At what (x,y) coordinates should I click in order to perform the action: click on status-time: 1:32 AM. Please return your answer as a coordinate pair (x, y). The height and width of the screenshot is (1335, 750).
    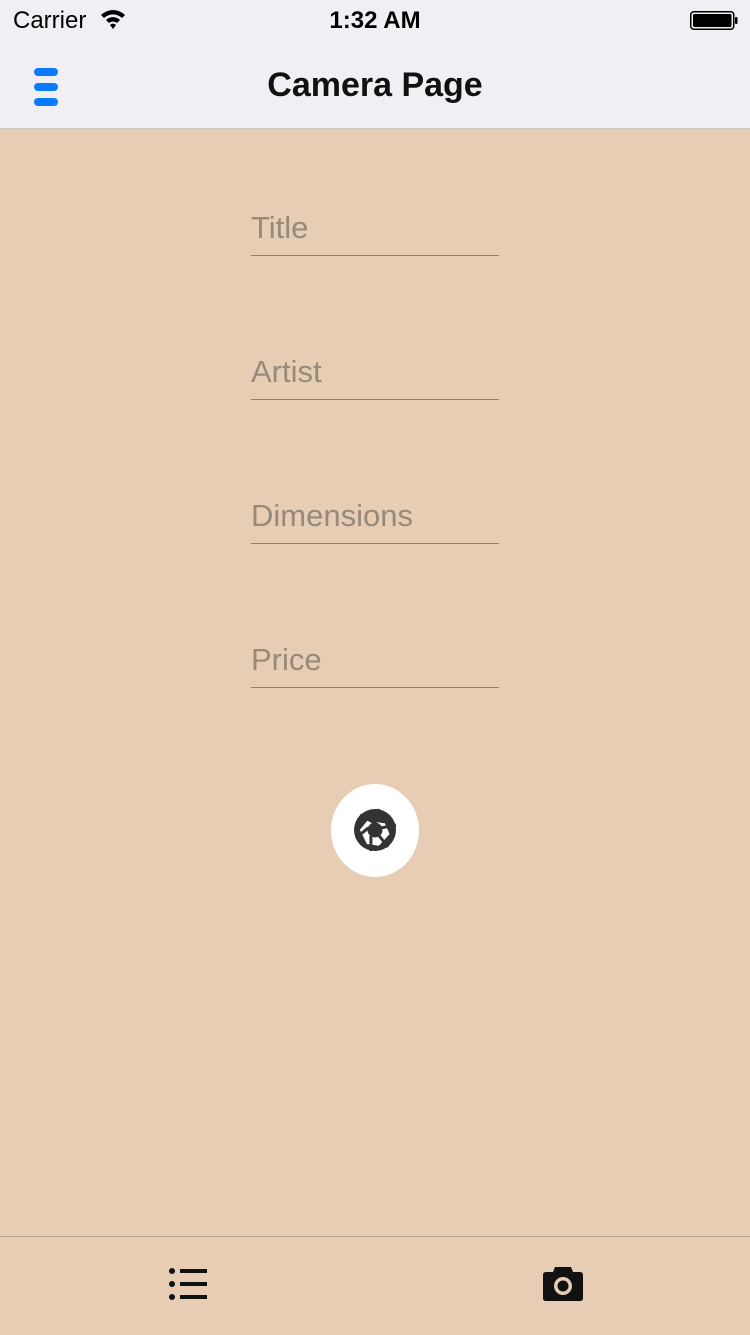
    Looking at the image, I should click on (375, 21).